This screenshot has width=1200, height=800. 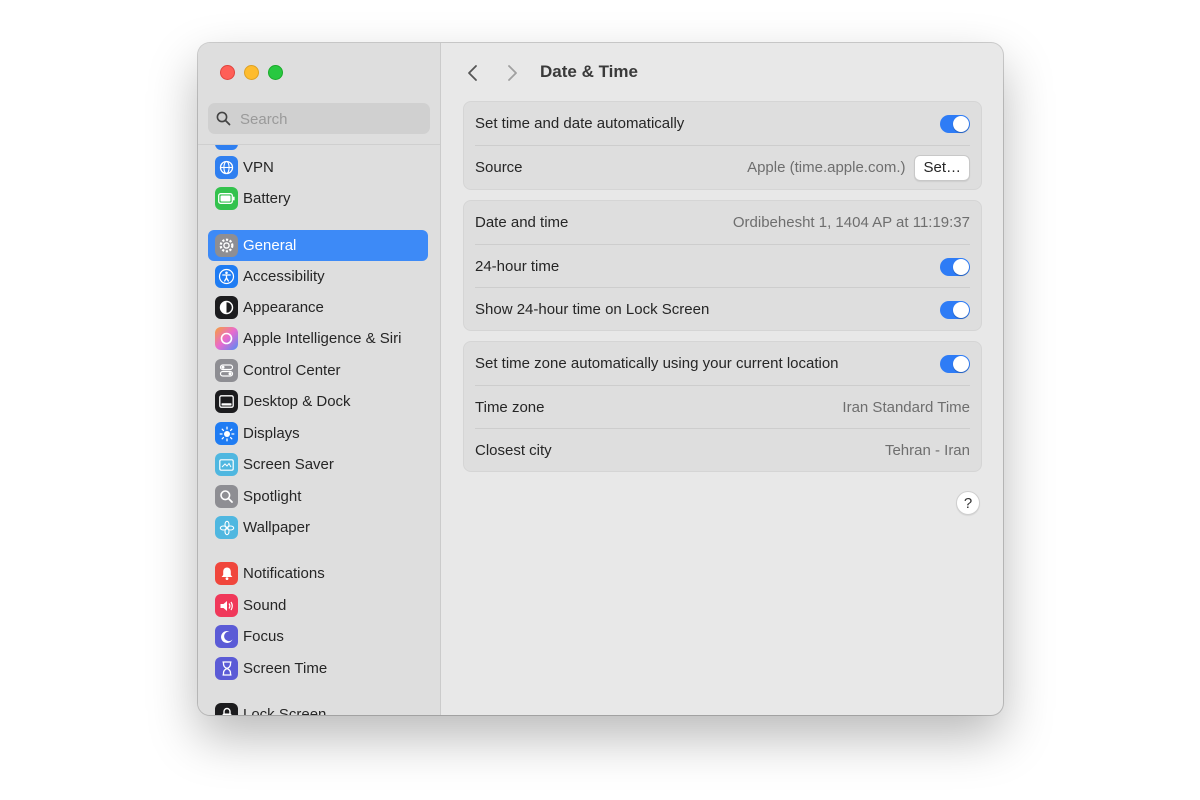 I want to click on closest-city-label: Closest city, so click(x=513, y=450).